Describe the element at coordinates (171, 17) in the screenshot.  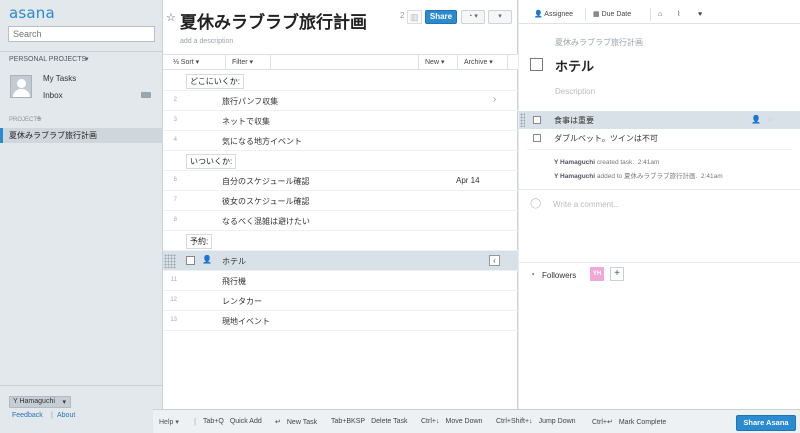
I see `star-icon: ☆` at that location.